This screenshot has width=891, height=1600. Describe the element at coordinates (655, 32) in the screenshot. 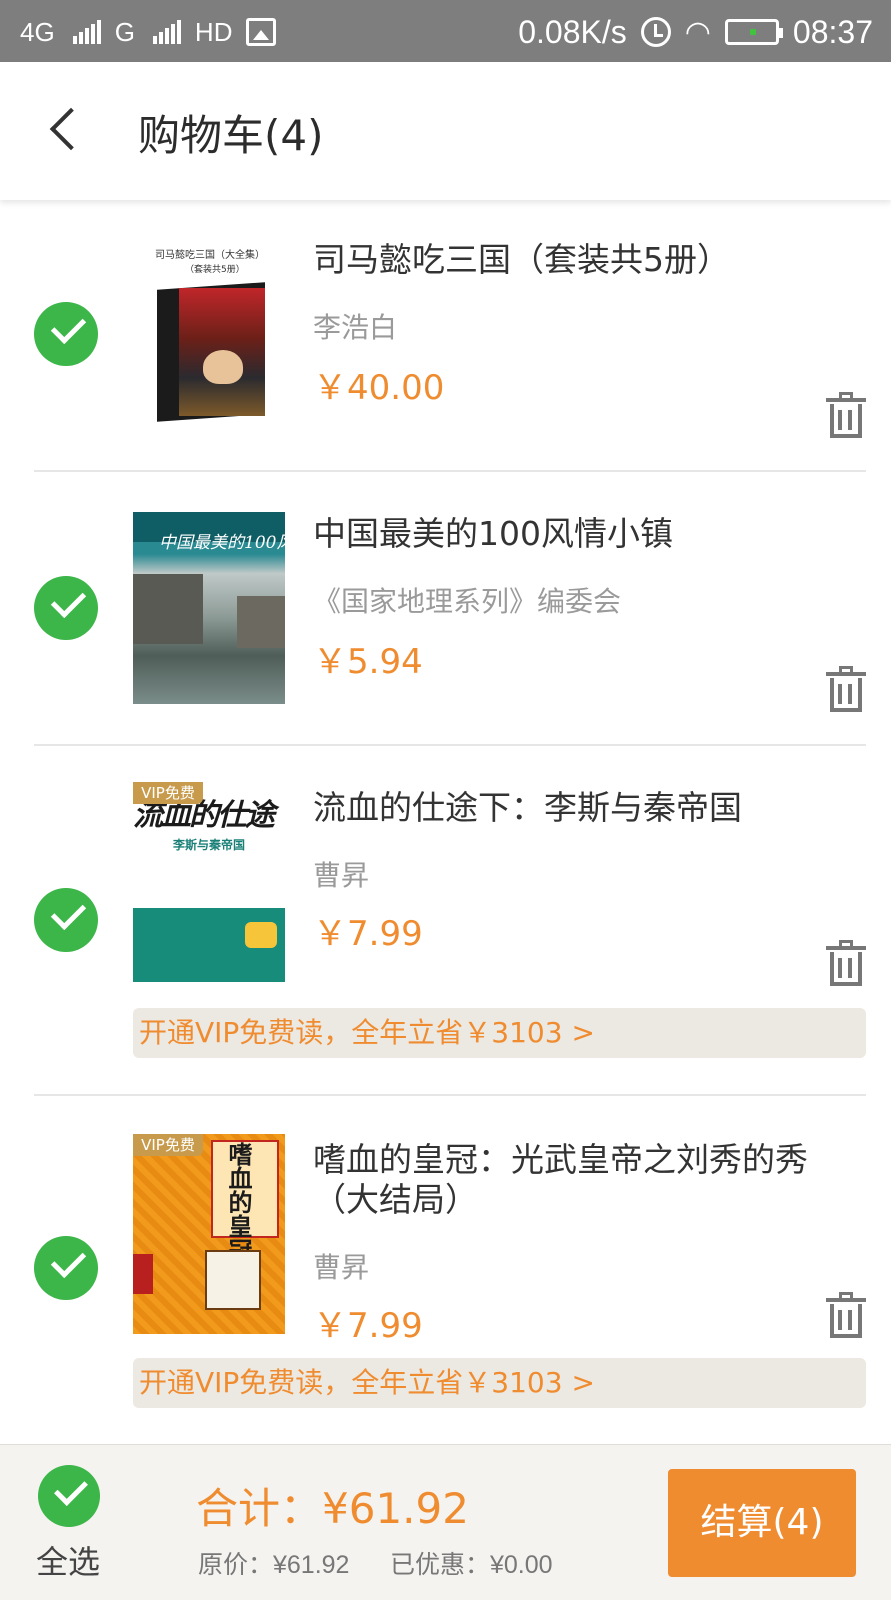

I see `alarm-icon` at that location.